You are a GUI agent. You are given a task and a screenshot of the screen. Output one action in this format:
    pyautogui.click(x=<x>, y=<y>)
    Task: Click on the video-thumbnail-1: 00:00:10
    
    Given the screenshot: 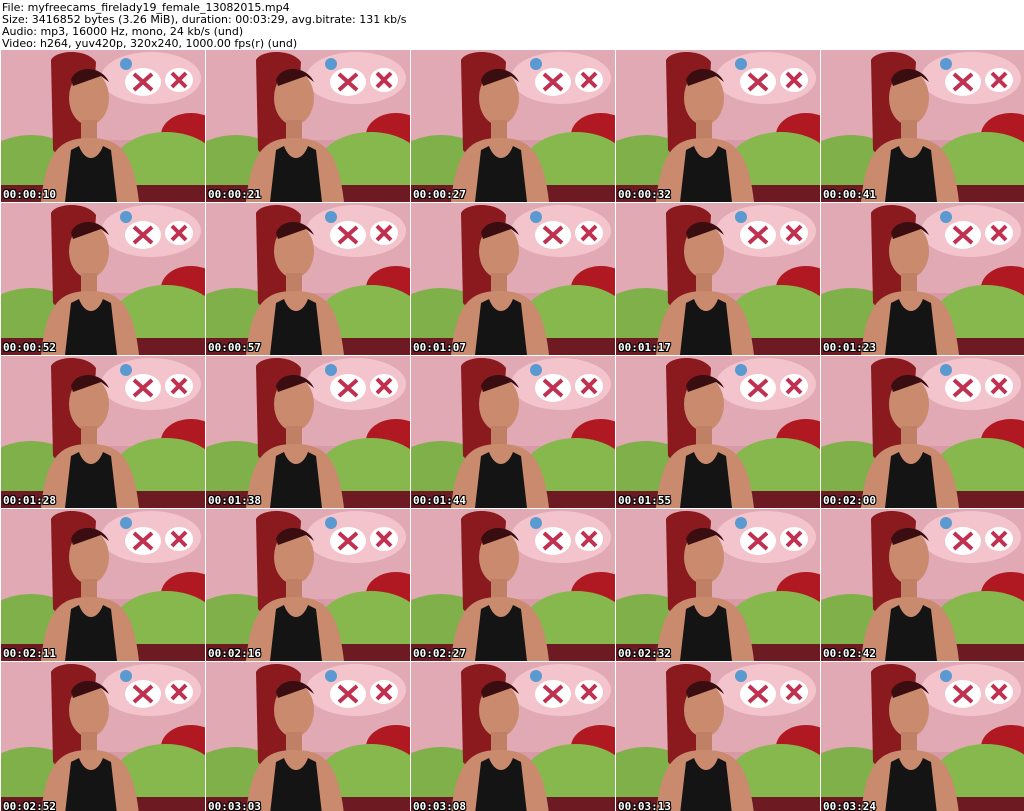 What is the action you would take?
    pyautogui.click(x=103, y=126)
    